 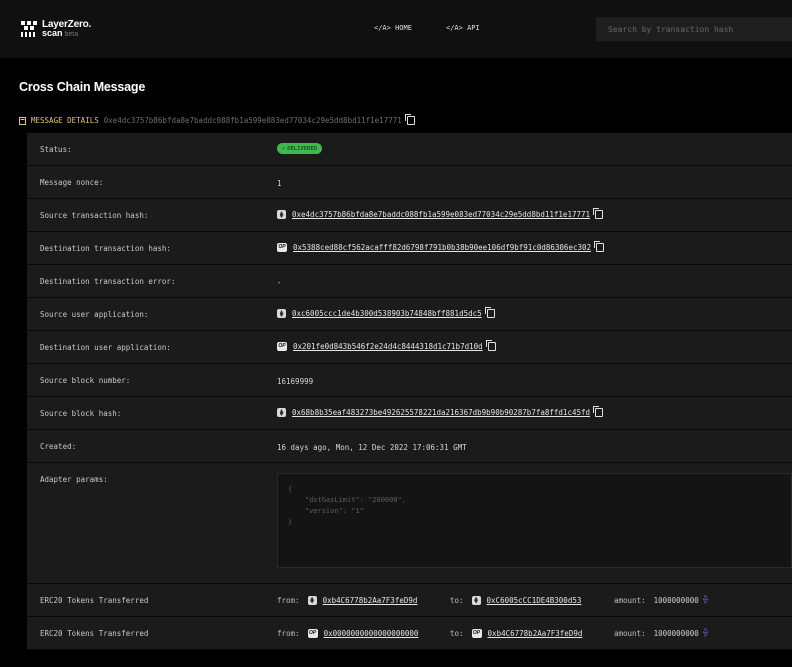 I want to click on layerzero-logo: LayerZero. scan beta, so click(x=55, y=29).